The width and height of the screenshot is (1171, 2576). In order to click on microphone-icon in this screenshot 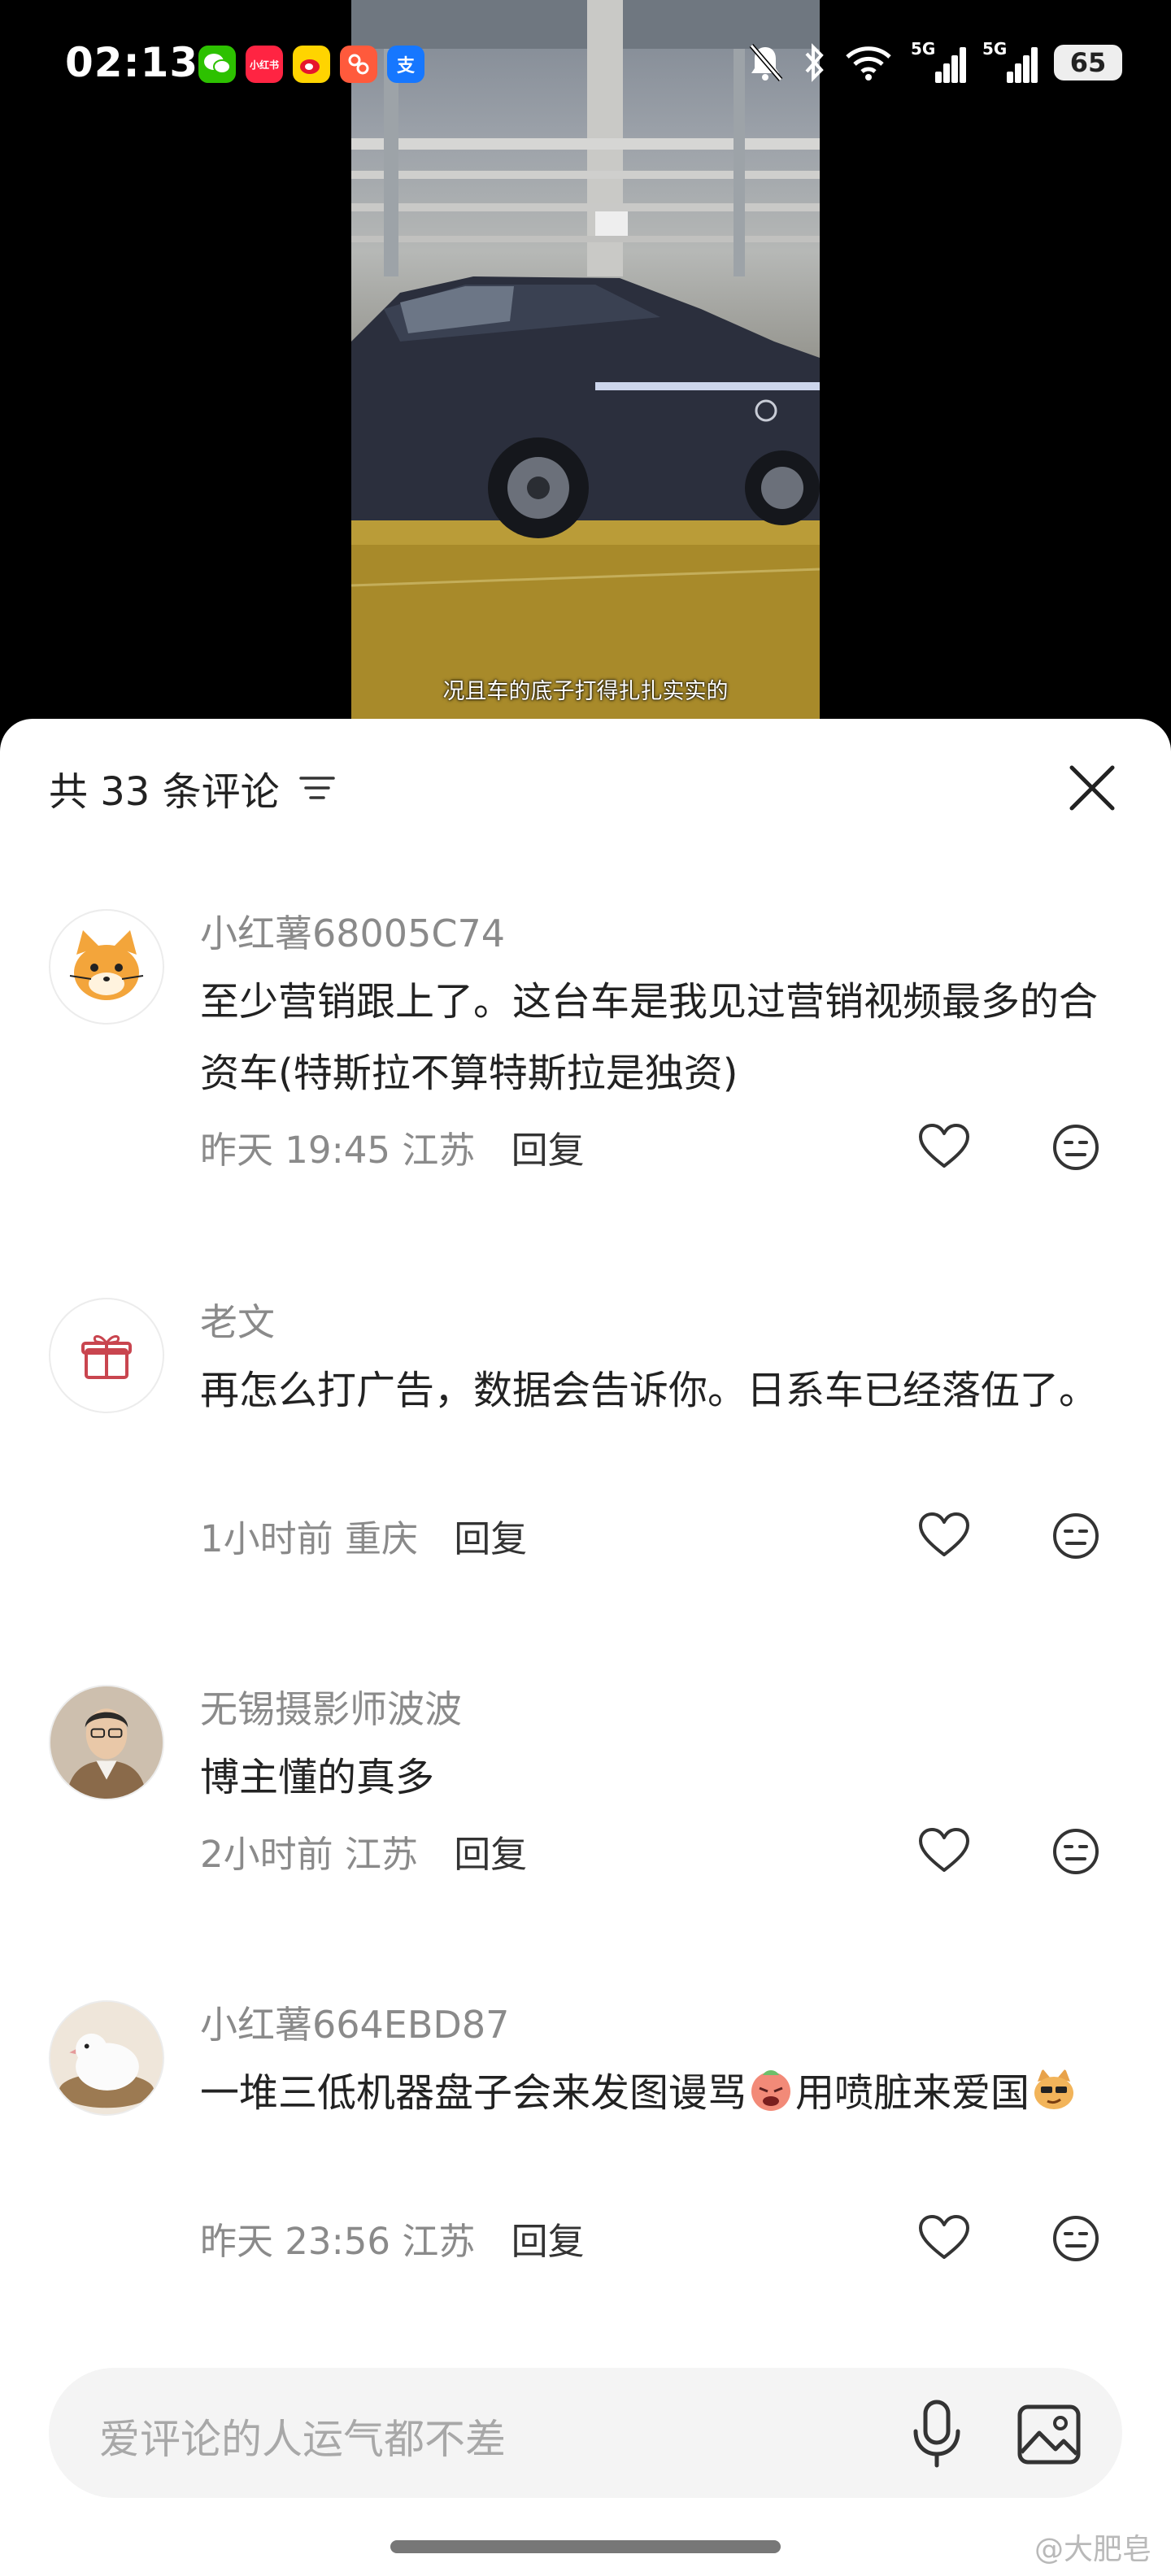, I will do `click(936, 2434)`.